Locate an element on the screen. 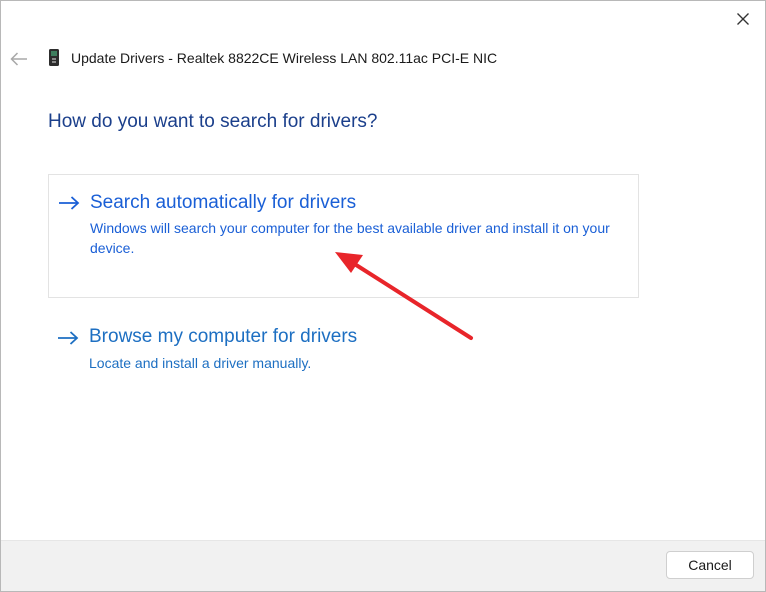 The height and width of the screenshot is (592, 766). option-title: Search automatically for drivers is located at coordinates (223, 202).